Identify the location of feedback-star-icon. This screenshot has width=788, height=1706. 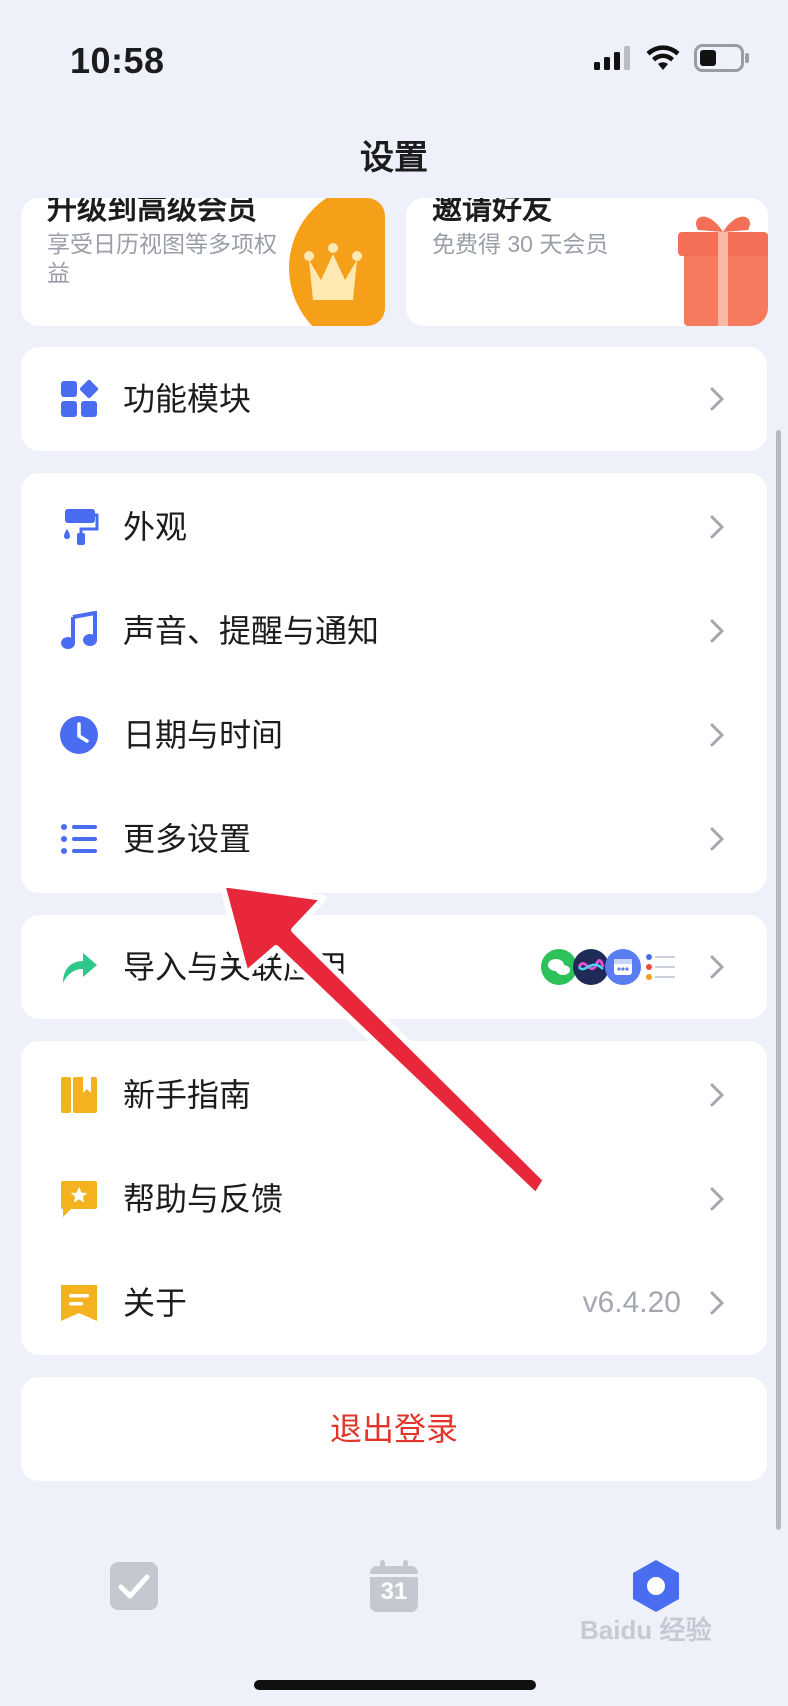
(79, 1199).